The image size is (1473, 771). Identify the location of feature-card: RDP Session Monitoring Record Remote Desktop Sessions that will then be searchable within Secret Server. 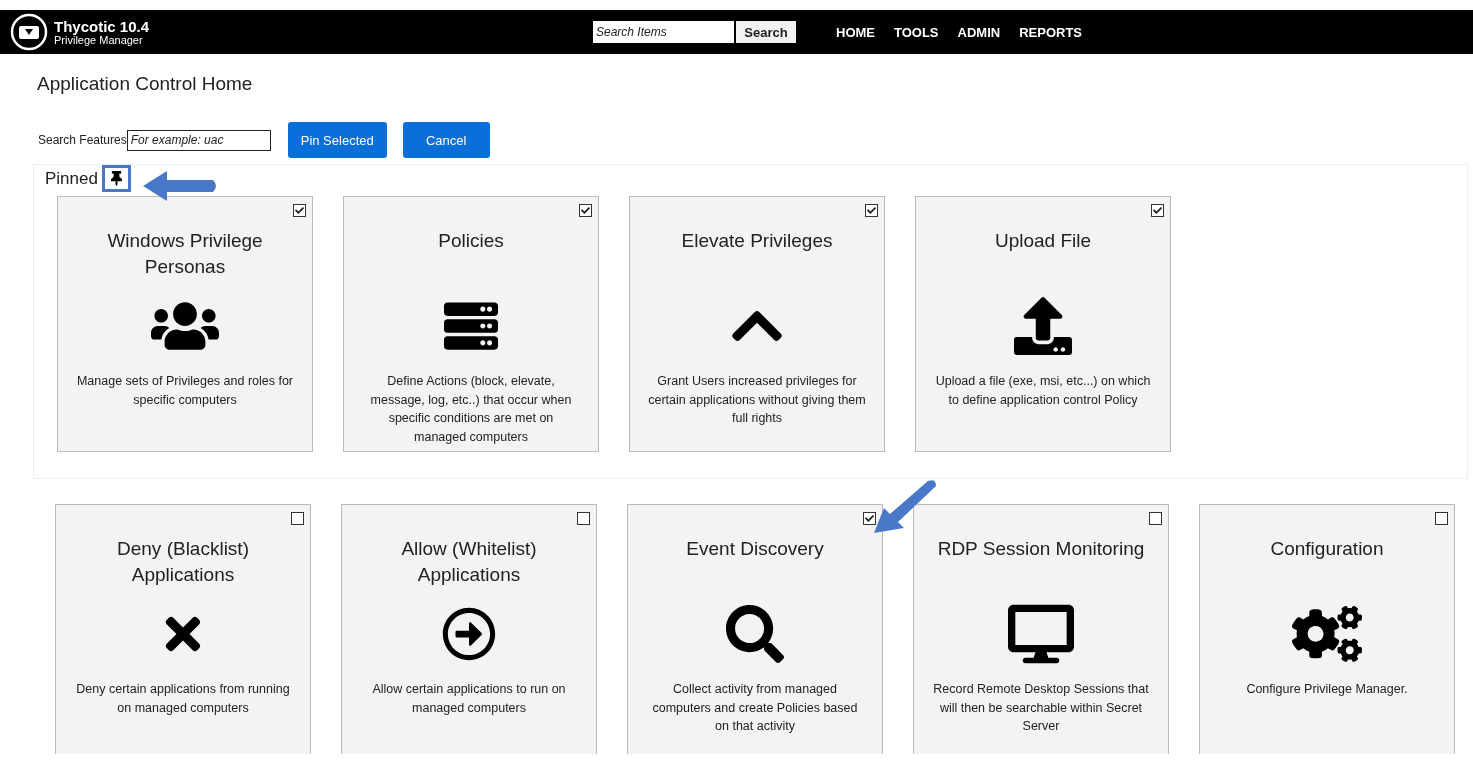
(1041, 629).